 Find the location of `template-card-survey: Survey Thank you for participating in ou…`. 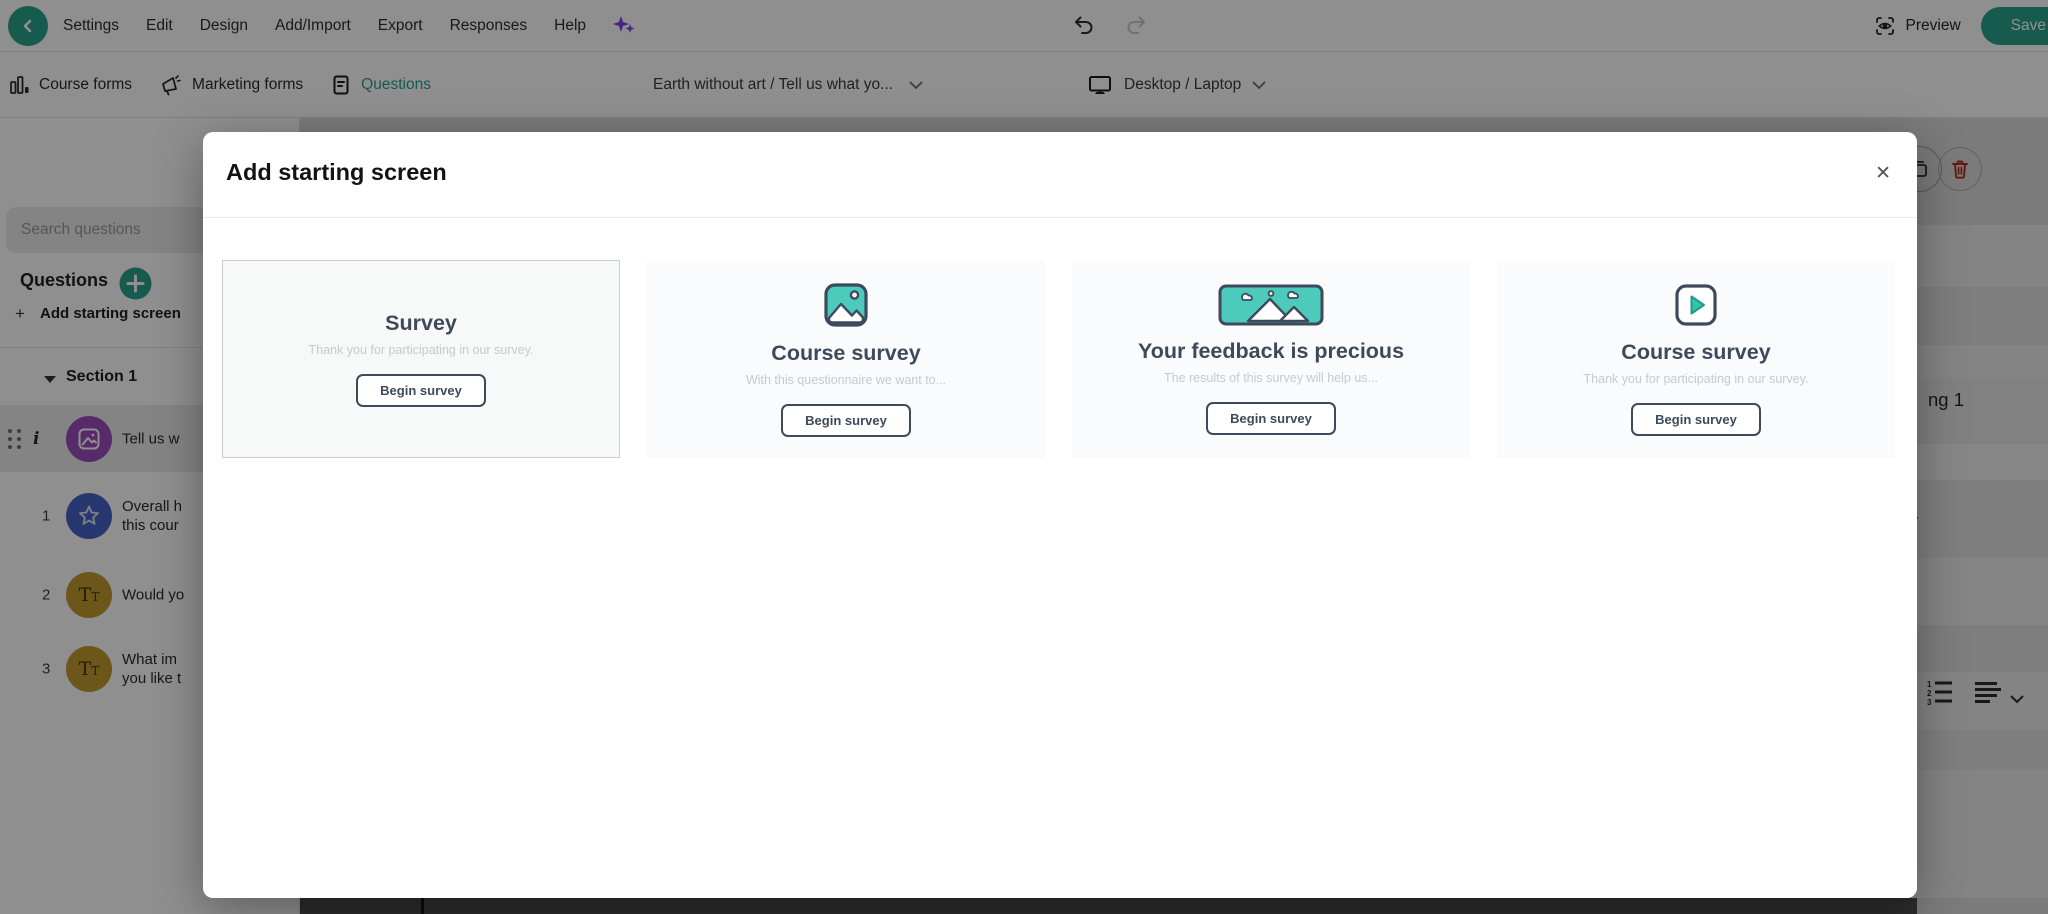

template-card-survey: Survey Thank you for participating in ou… is located at coordinates (421, 359).